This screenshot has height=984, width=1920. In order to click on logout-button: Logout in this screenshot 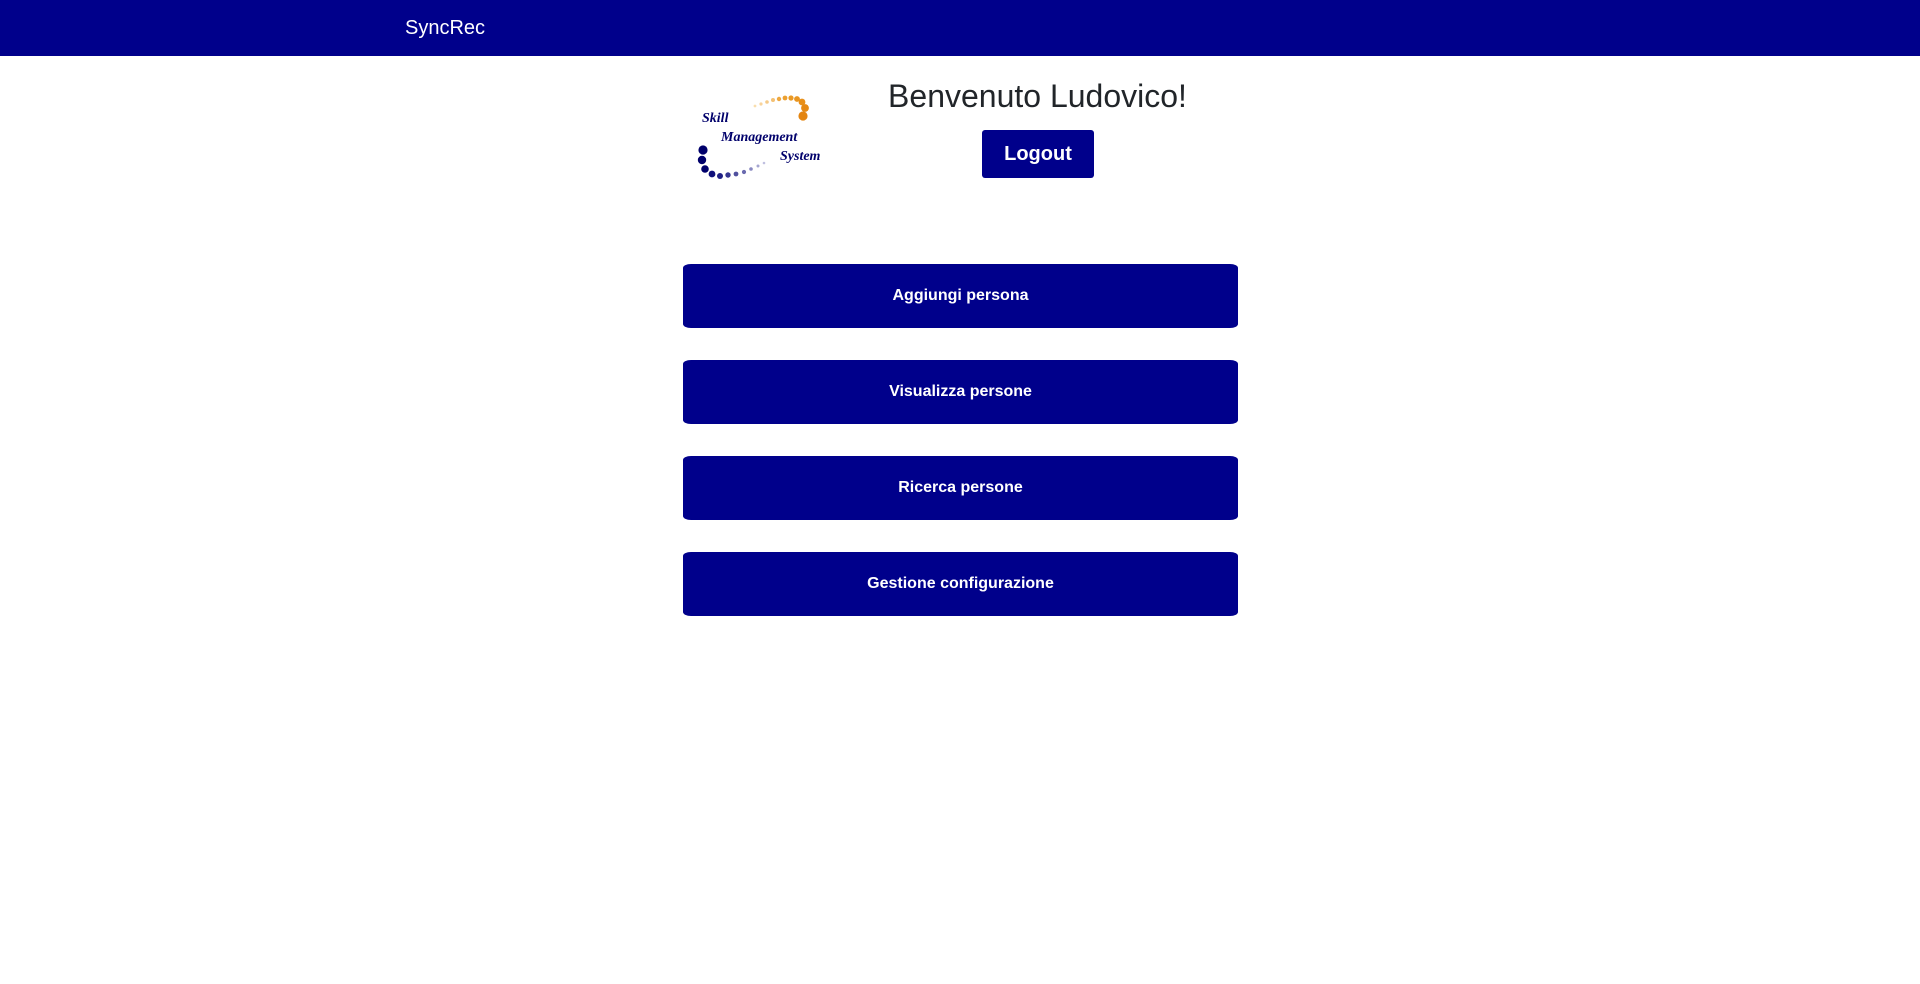, I will do `click(1038, 154)`.